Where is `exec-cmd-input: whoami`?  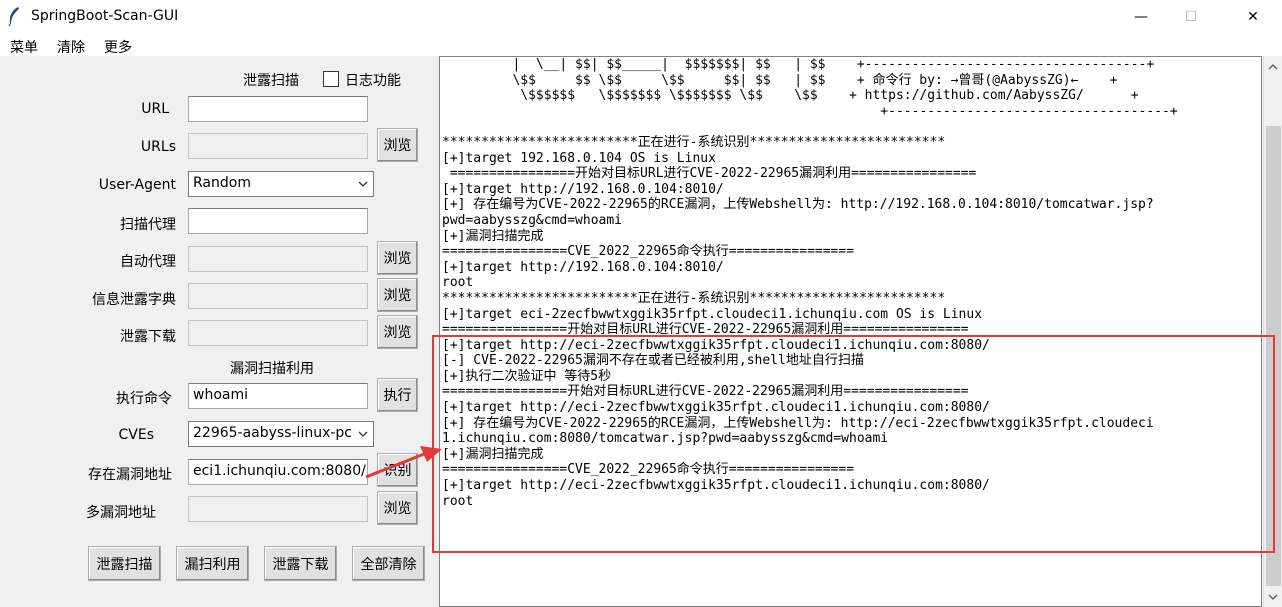 exec-cmd-input: whoami is located at coordinates (278, 396).